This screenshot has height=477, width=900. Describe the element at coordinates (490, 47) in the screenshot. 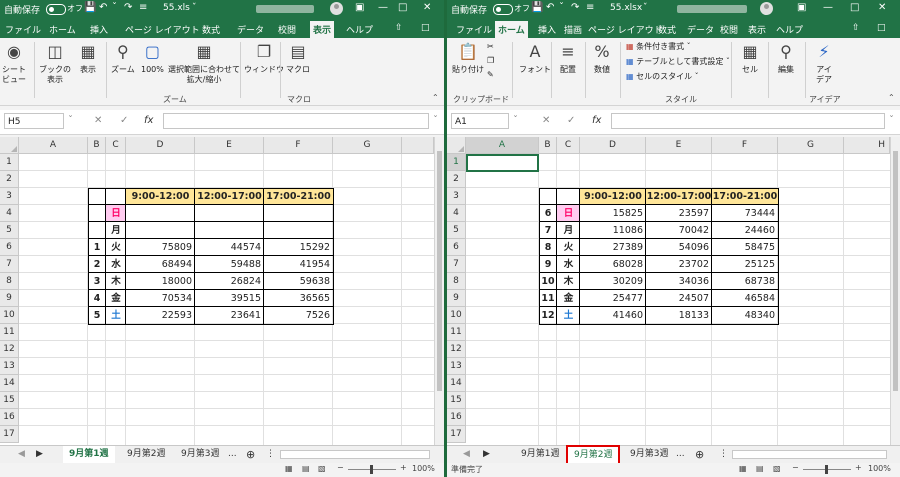

I see `cut-icon: ✂` at that location.